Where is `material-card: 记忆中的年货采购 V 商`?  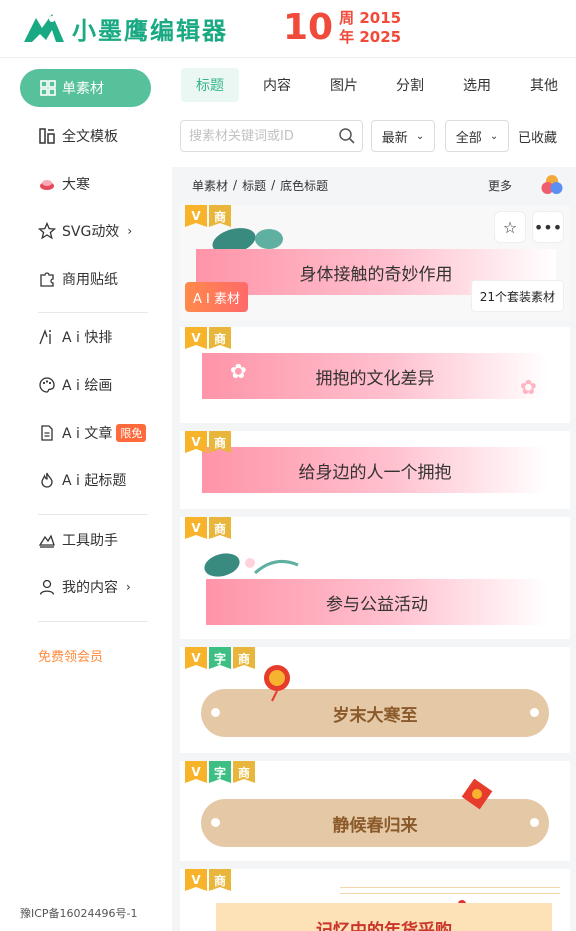
material-card: 记忆中的年货采购 V 商 is located at coordinates (375, 900).